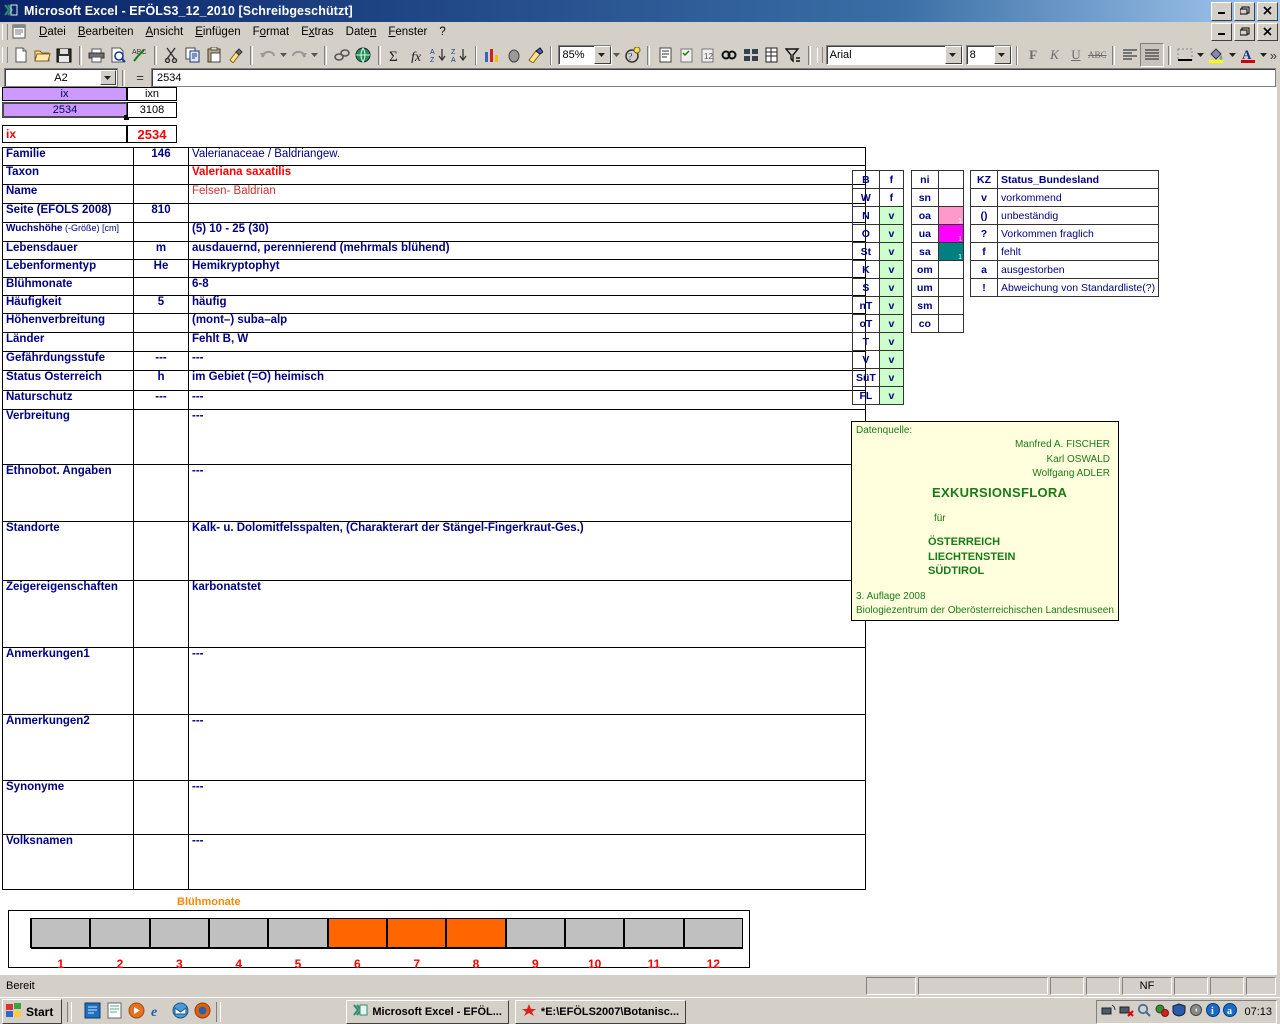 The width and height of the screenshot is (1280, 1024). Describe the element at coordinates (299, 55) in the screenshot. I see `redo-icon` at that location.